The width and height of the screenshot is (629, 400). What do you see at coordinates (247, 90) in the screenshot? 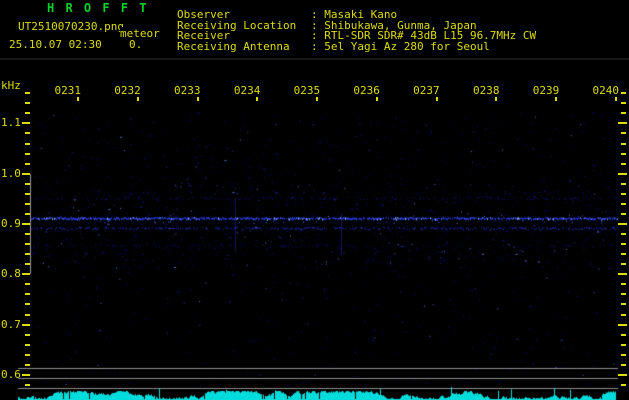
I see `x-axis-tick-label: 0234` at bounding box center [247, 90].